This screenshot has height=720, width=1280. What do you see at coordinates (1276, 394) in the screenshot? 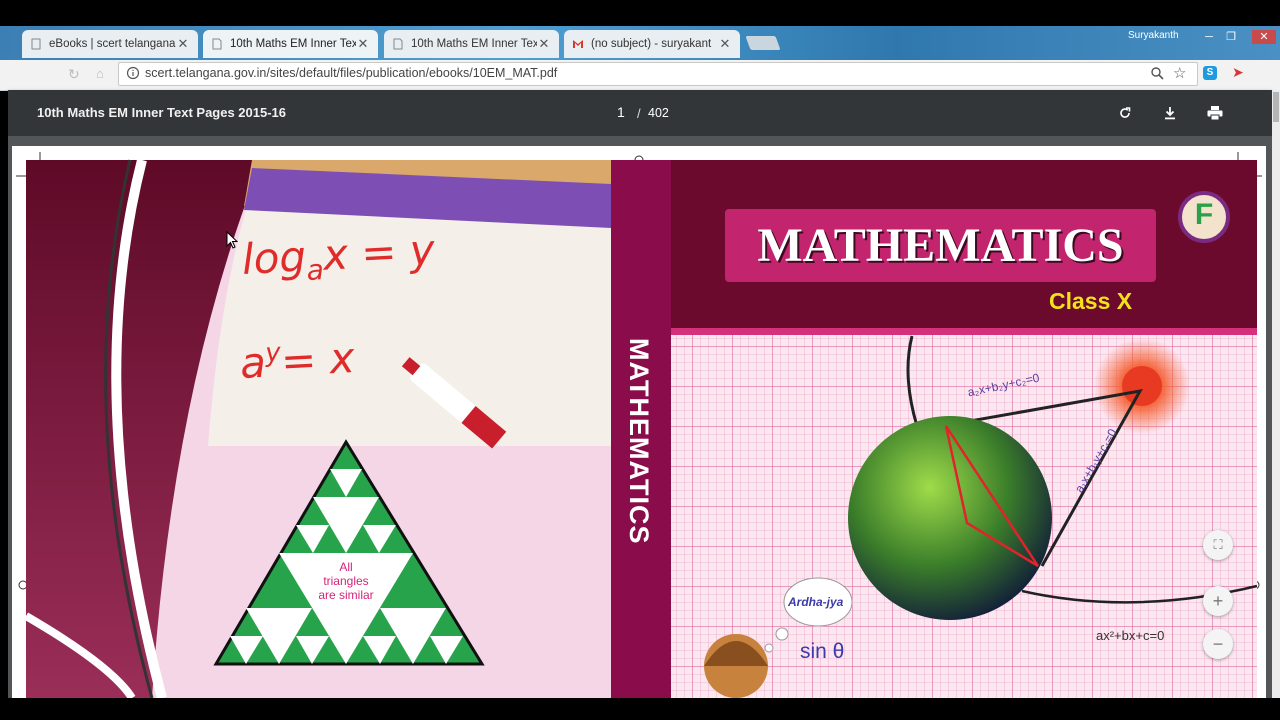
I see `scrollbar` at bounding box center [1276, 394].